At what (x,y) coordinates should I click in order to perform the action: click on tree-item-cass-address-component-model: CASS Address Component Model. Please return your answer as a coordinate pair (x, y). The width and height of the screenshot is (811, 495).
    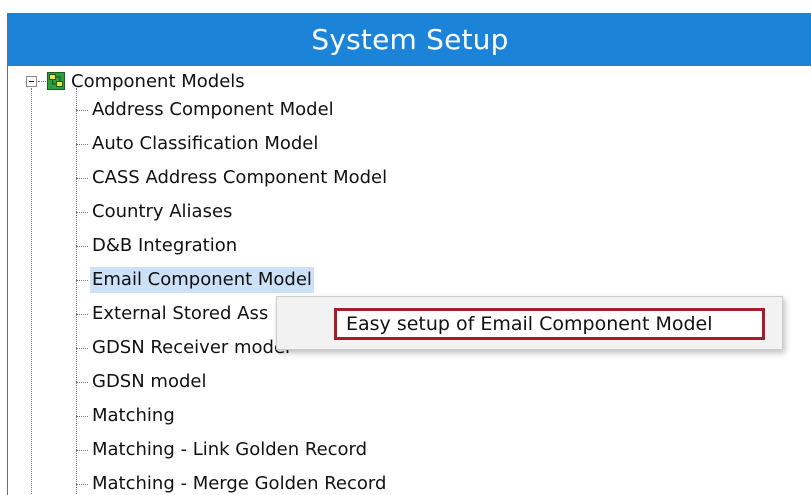
    Looking at the image, I should click on (232, 178).